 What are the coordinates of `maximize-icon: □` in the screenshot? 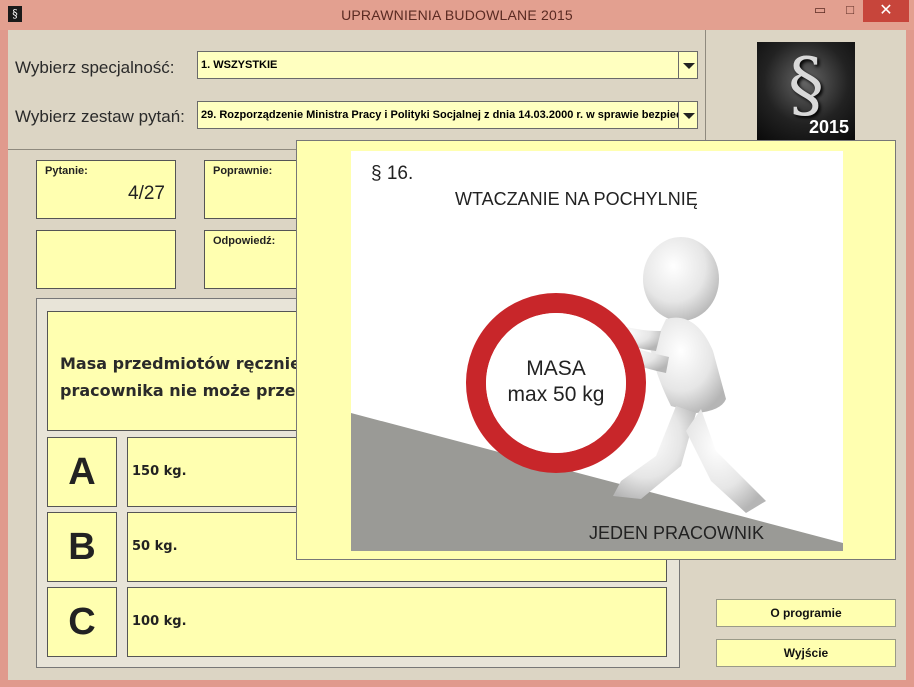 It's located at (850, 11).